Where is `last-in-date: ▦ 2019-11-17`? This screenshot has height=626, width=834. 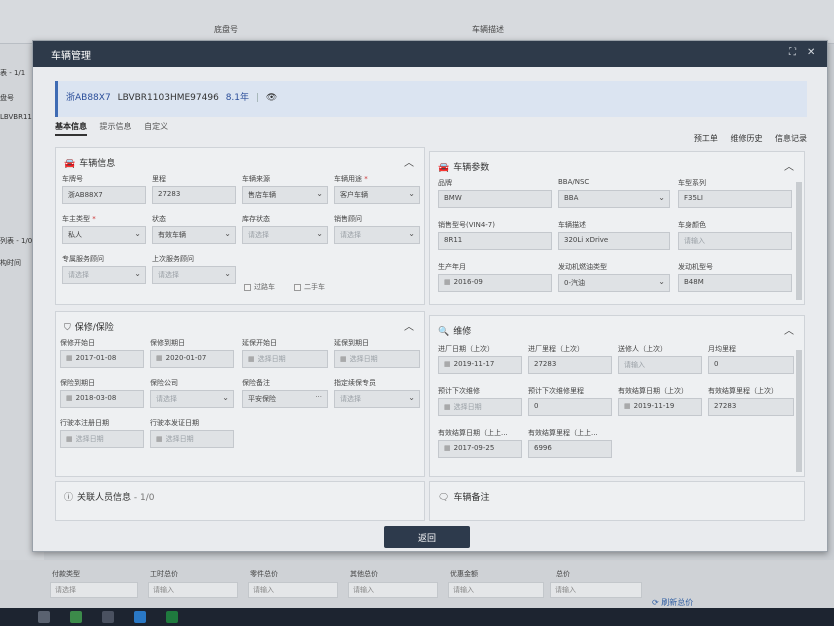
last-in-date: ▦ 2019-11-17 is located at coordinates (480, 365).